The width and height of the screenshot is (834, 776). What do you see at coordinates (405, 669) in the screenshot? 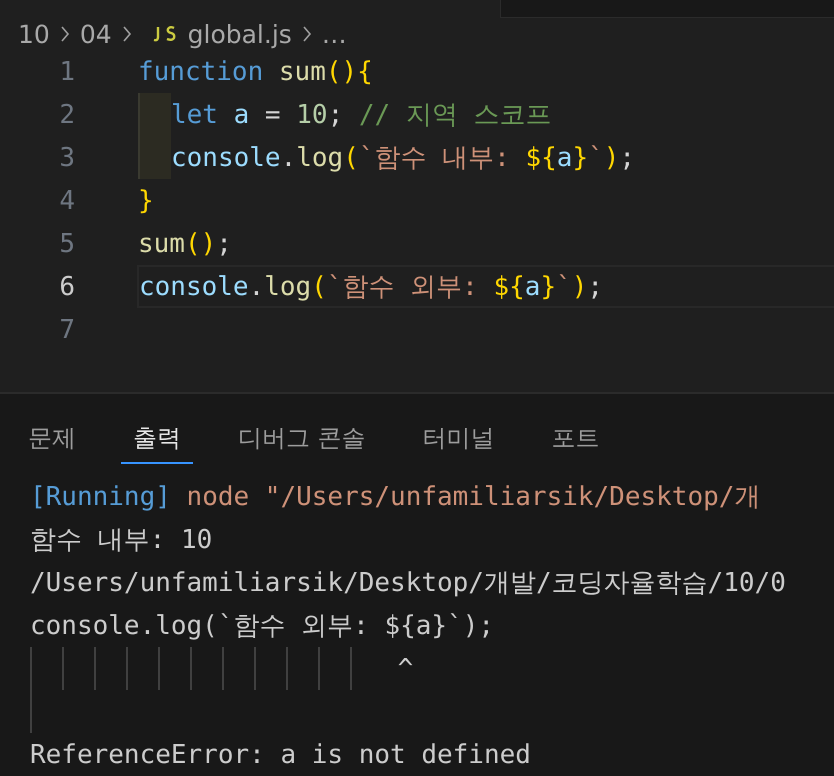
I see `output-line: ^` at bounding box center [405, 669].